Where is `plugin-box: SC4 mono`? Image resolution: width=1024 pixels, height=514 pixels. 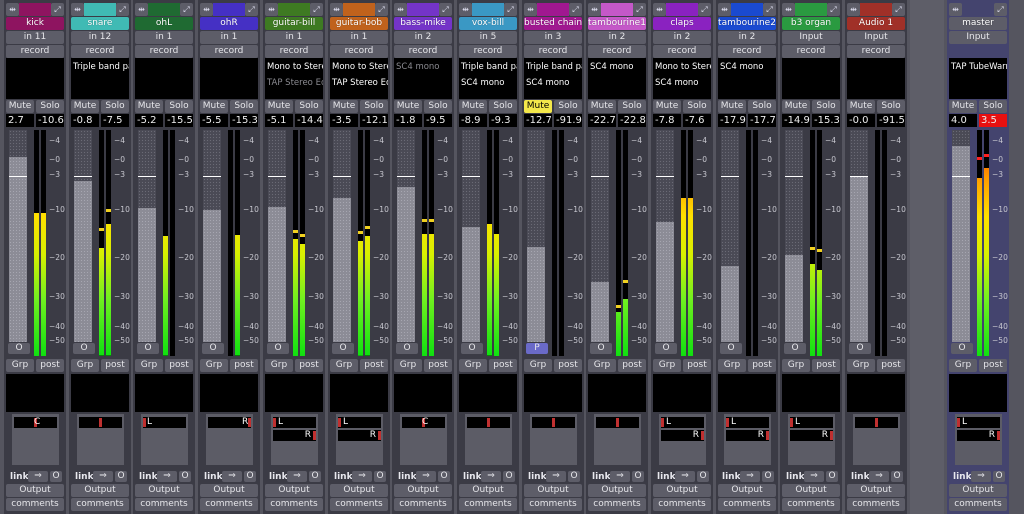
plugin-box: SC4 mono is located at coordinates (617, 78).